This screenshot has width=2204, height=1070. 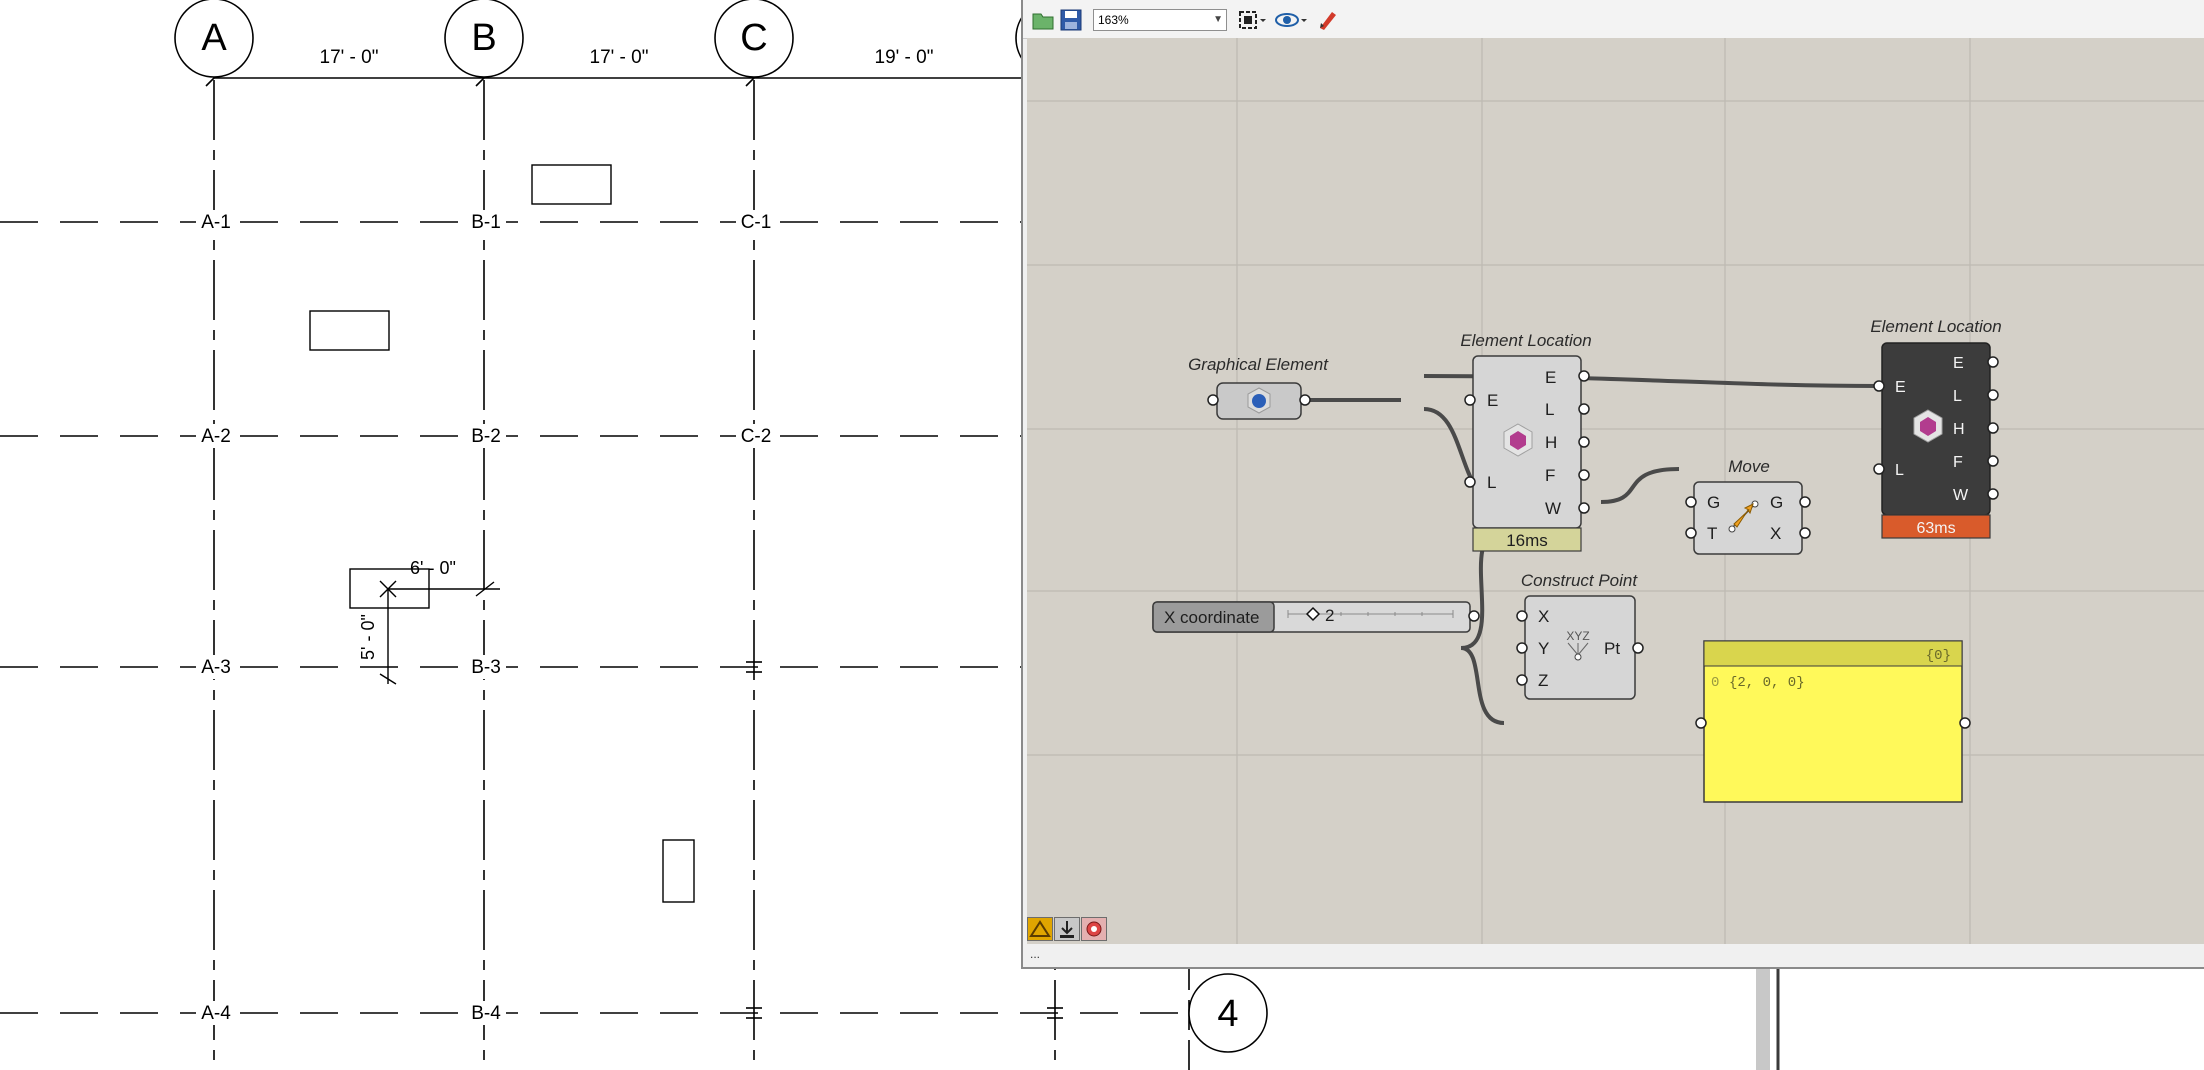 I want to click on folder-open-icon, so click(x=1043, y=20).